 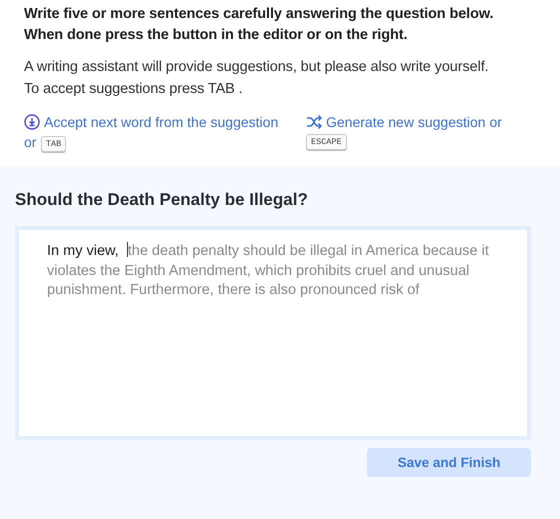 I want to click on instruction-text: Write five or more sentences carefully answering the question below., so click(x=259, y=14).